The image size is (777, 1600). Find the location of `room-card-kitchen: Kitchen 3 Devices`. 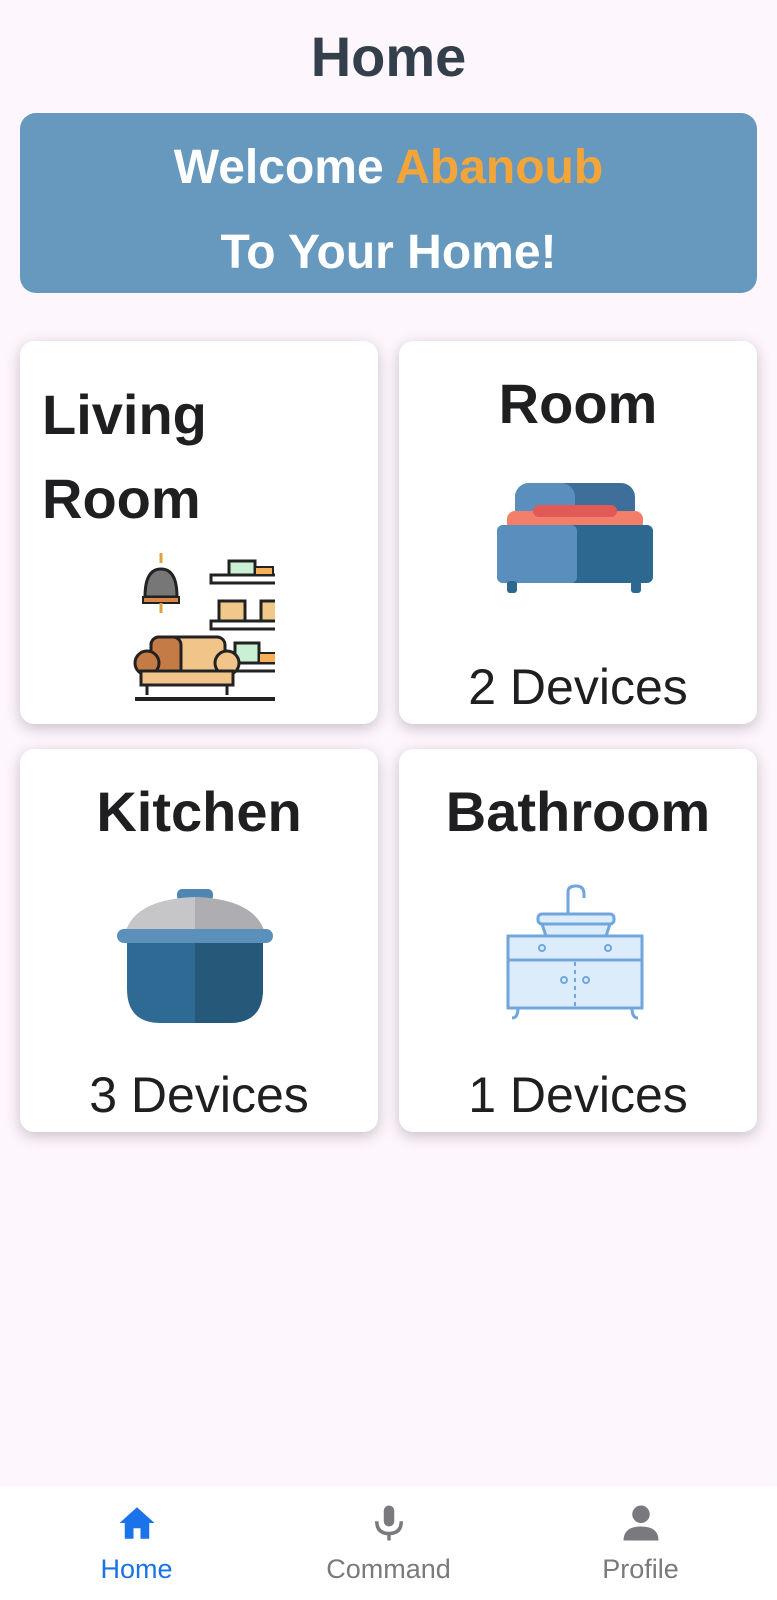

room-card-kitchen: Kitchen 3 Devices is located at coordinates (199, 940).